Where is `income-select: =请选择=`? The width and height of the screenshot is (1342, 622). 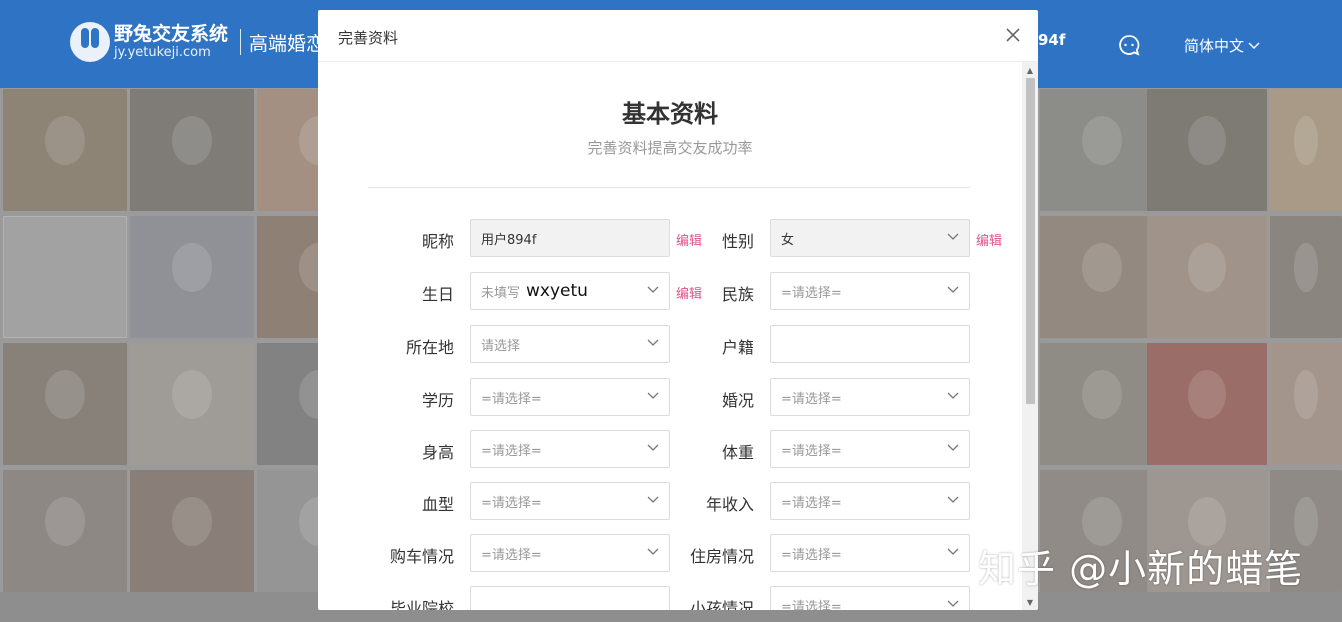
income-select: =请选择= is located at coordinates (870, 501).